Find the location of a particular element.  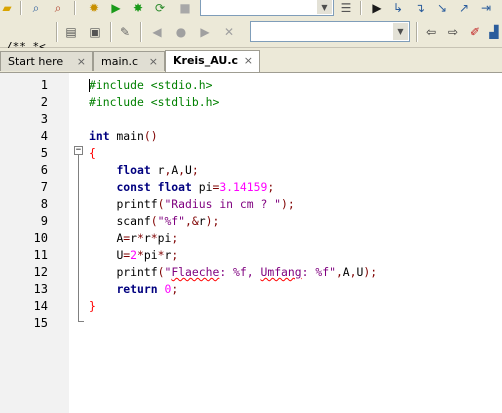

code-line: #include <stdio.h> is located at coordinates (150, 85).